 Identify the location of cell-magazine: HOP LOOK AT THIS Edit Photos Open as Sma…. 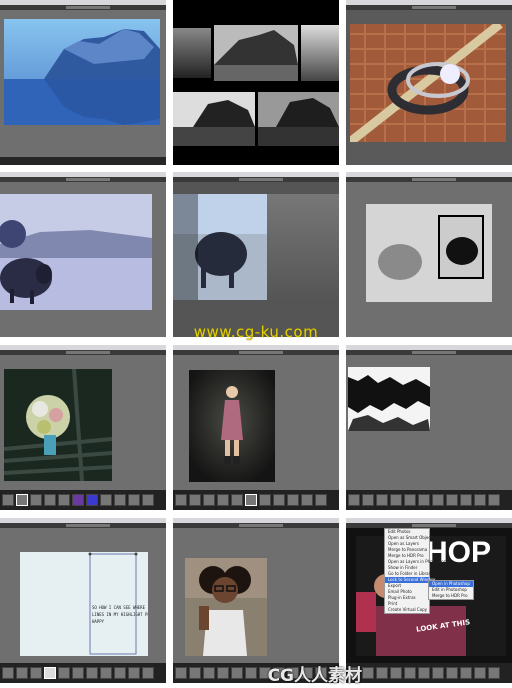
(429, 600).